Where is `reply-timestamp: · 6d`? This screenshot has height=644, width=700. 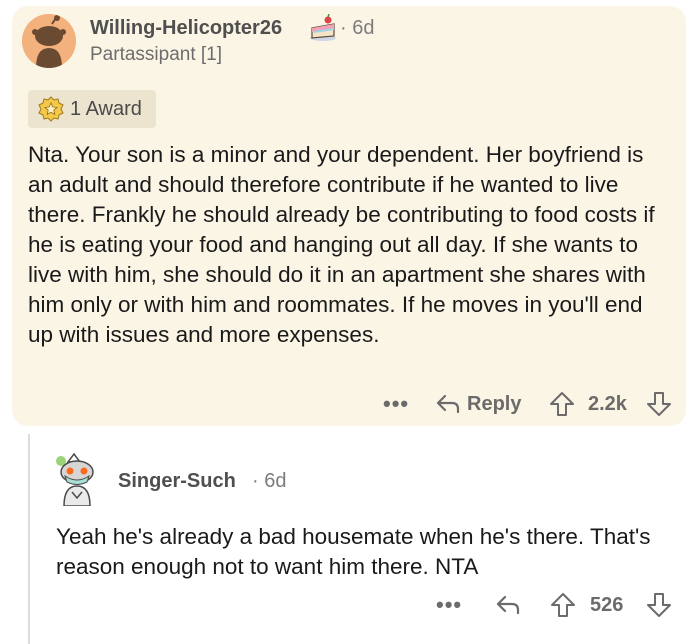
reply-timestamp: · 6d is located at coordinates (269, 481).